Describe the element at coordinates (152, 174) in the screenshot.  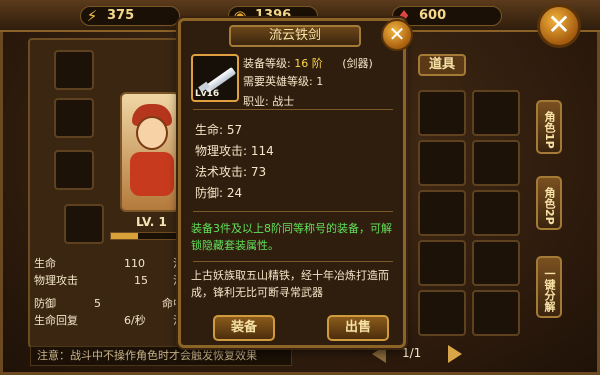
I see `hero-body` at that location.